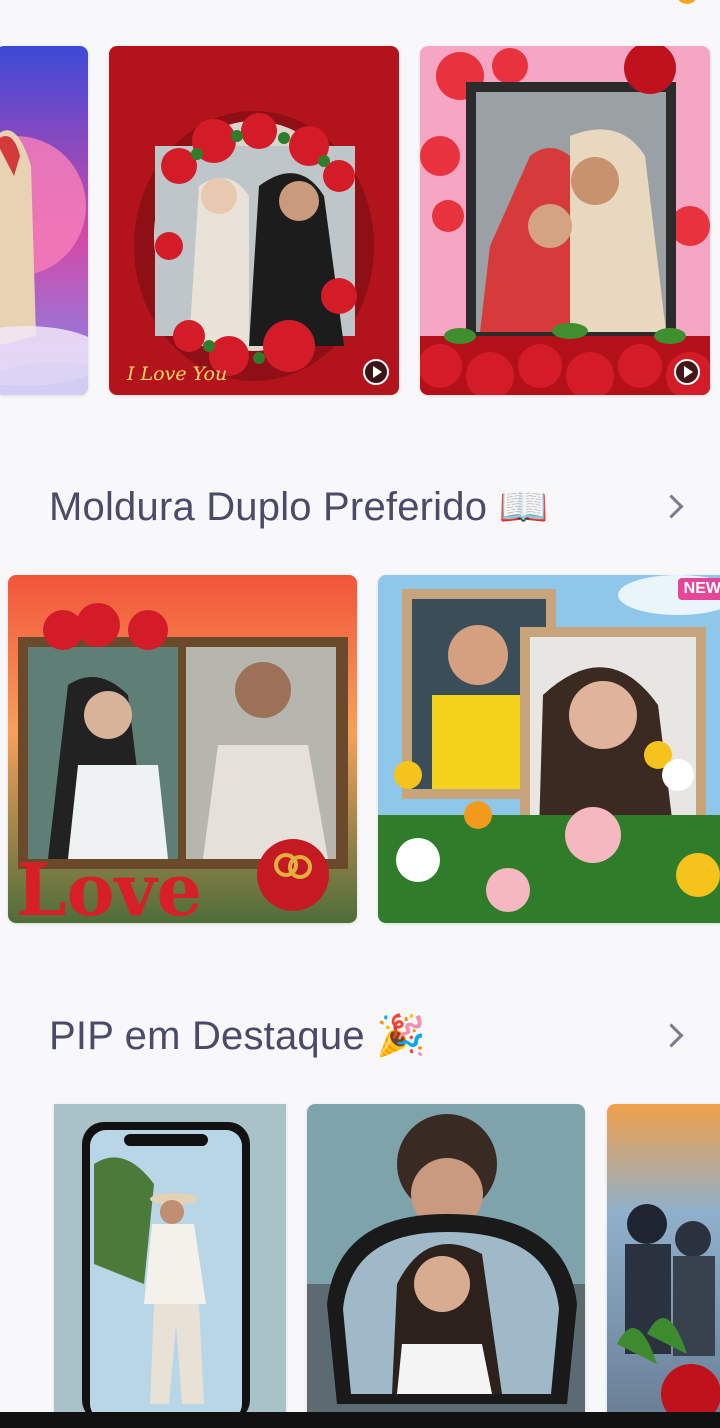  I want to click on frame-card-flower-double: NEW, so click(549, 749).